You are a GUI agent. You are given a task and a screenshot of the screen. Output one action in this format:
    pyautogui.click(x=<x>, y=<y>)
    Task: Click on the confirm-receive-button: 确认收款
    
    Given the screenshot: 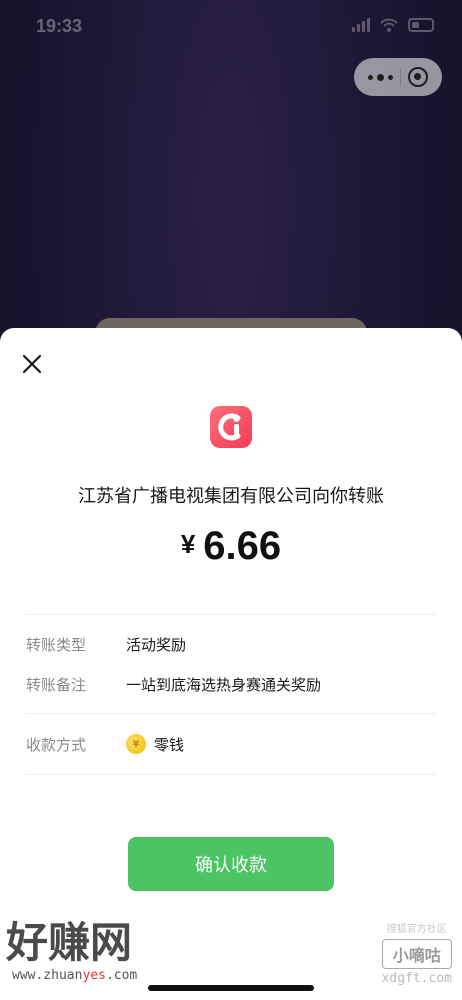 What is the action you would take?
    pyautogui.click(x=231, y=864)
    